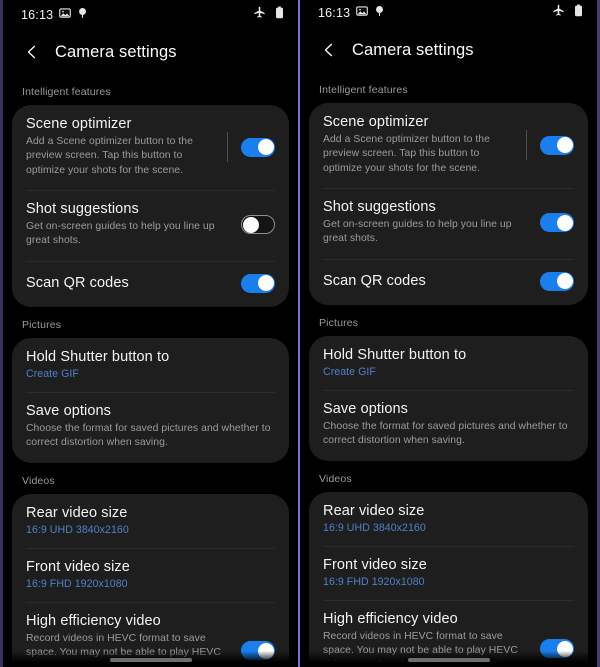 The height and width of the screenshot is (667, 600). Describe the element at coordinates (52, 373) in the screenshot. I see `setting-value: Create GIF` at that location.